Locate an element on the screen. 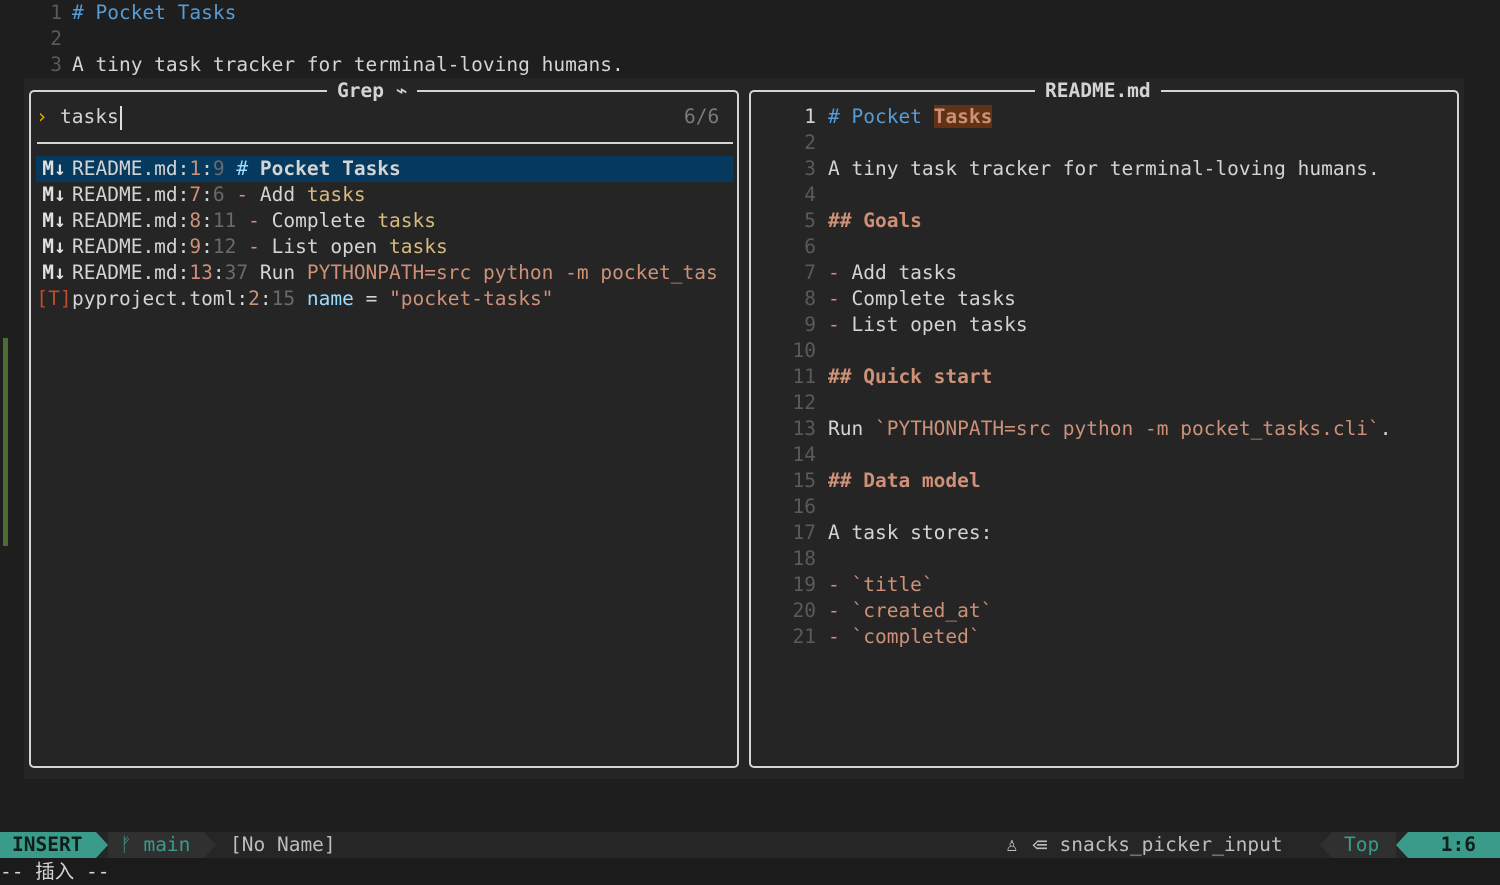  preview-line: - List open tasks is located at coordinates (928, 325).